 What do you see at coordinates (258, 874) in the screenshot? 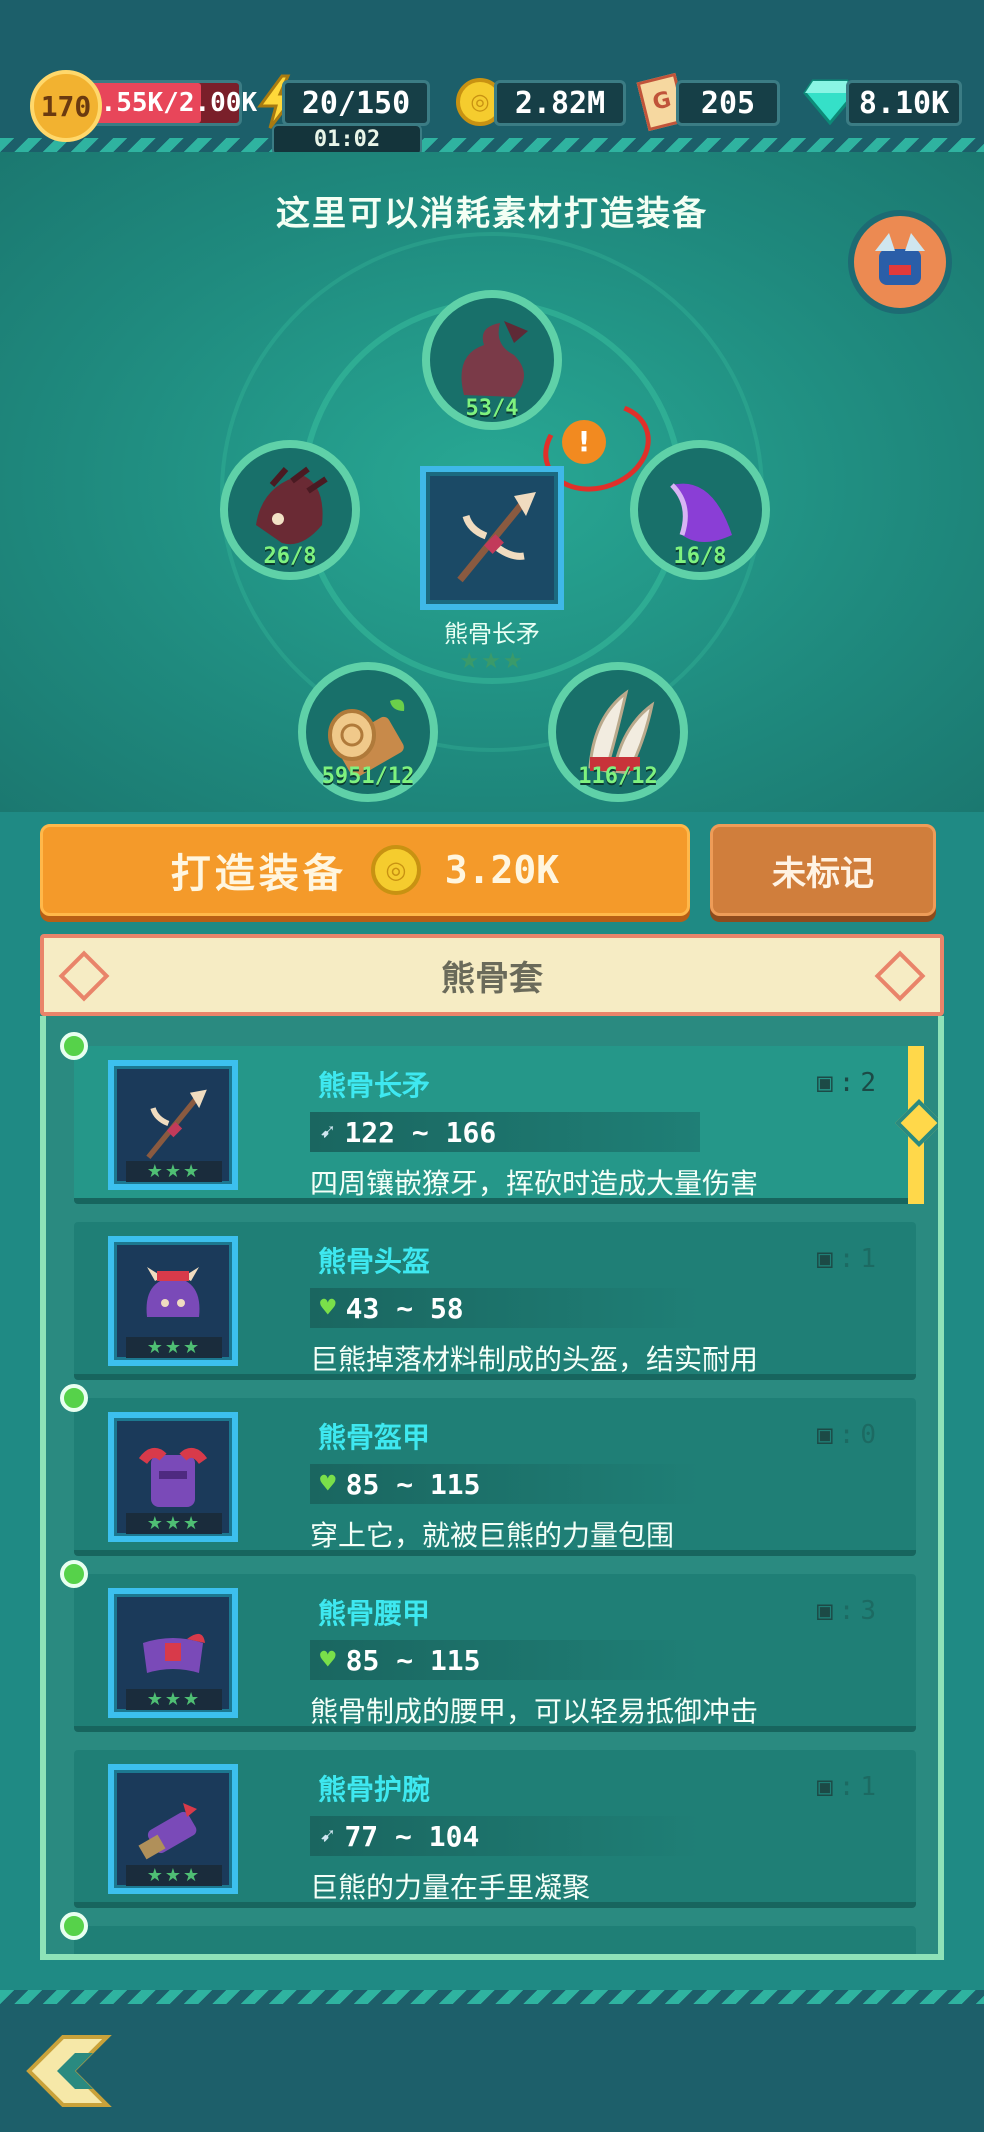
I see `craft-button-label: 打造装备` at bounding box center [258, 874].